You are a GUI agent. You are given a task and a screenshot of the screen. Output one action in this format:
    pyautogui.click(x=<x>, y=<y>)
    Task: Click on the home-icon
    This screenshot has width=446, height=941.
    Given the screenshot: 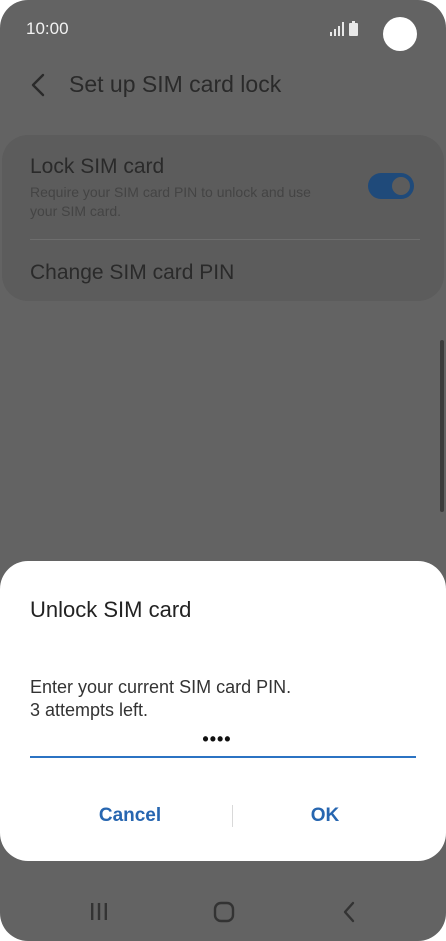 What is the action you would take?
    pyautogui.click(x=224, y=912)
    